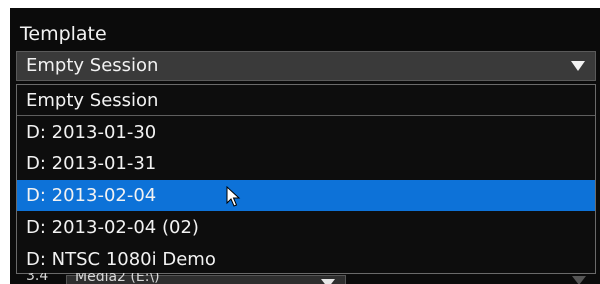 The height and width of the screenshot is (284, 600). I want to click on dropdown-option-2013-02-04: D: 2013-02-04, so click(306, 195).